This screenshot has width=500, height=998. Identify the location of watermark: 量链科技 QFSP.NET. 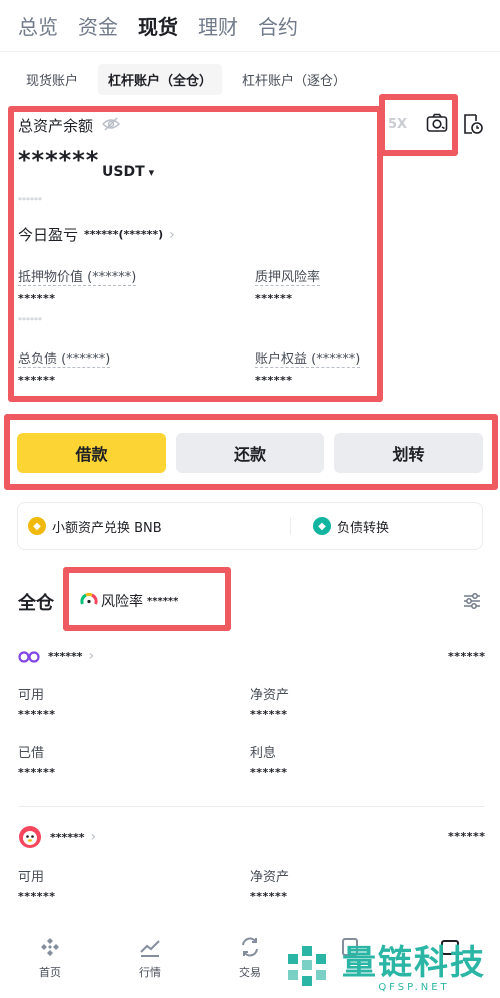
(391, 968).